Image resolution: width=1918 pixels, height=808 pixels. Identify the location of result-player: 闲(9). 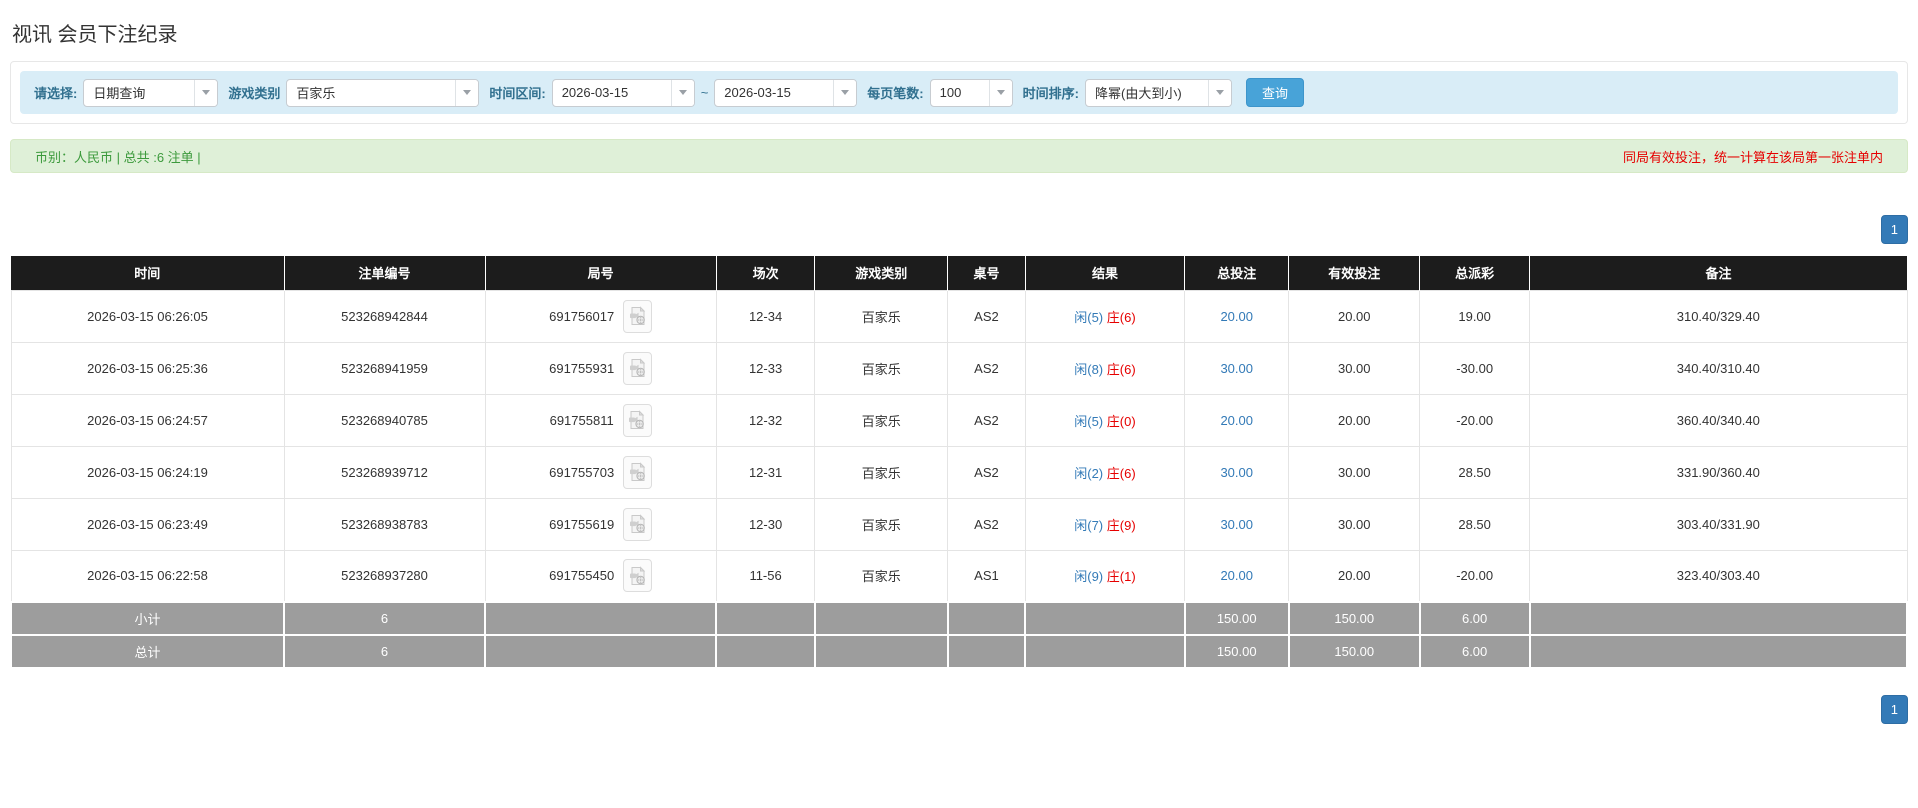
(1089, 577).